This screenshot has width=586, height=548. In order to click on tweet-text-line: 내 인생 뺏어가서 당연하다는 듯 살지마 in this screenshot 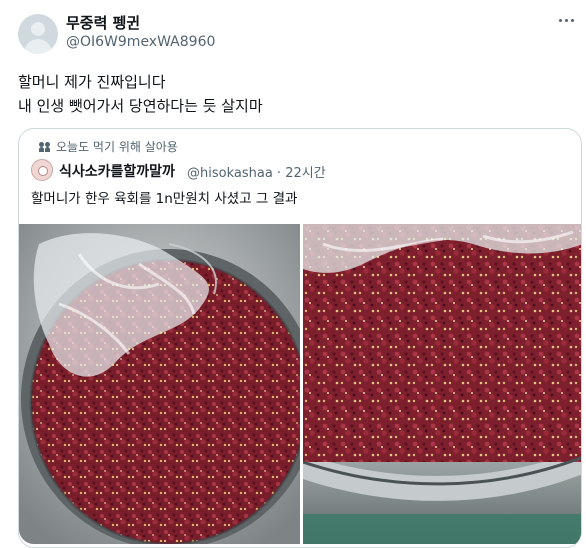, I will do `click(140, 106)`.